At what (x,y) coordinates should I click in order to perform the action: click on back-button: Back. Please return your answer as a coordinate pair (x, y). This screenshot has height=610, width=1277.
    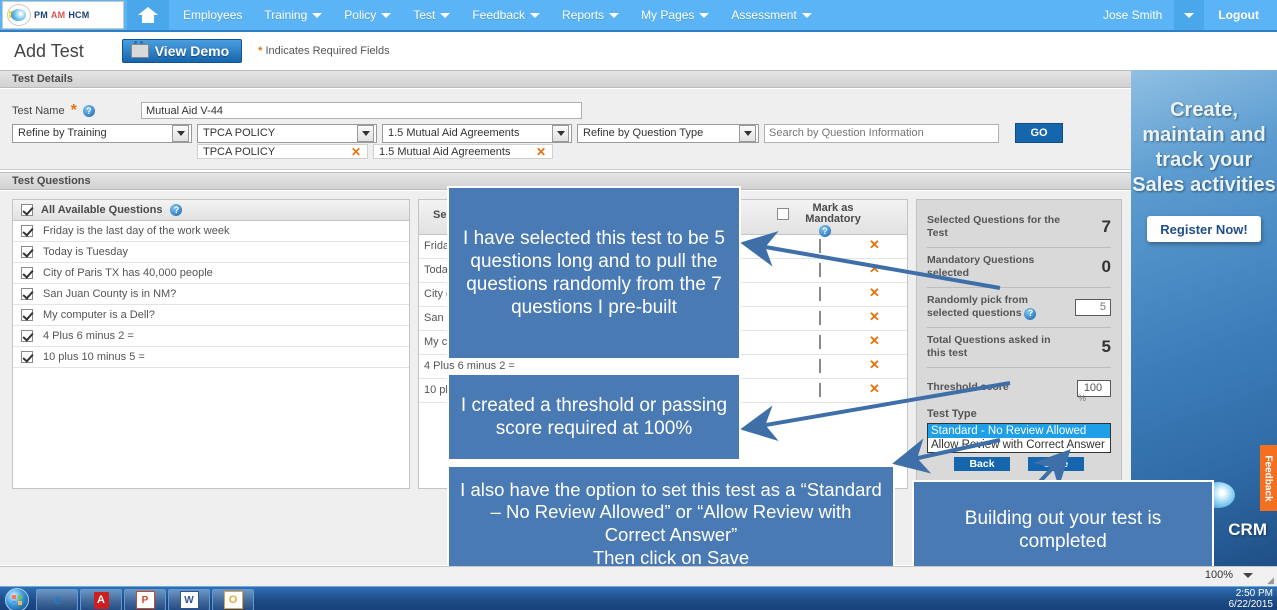
    Looking at the image, I should click on (982, 463).